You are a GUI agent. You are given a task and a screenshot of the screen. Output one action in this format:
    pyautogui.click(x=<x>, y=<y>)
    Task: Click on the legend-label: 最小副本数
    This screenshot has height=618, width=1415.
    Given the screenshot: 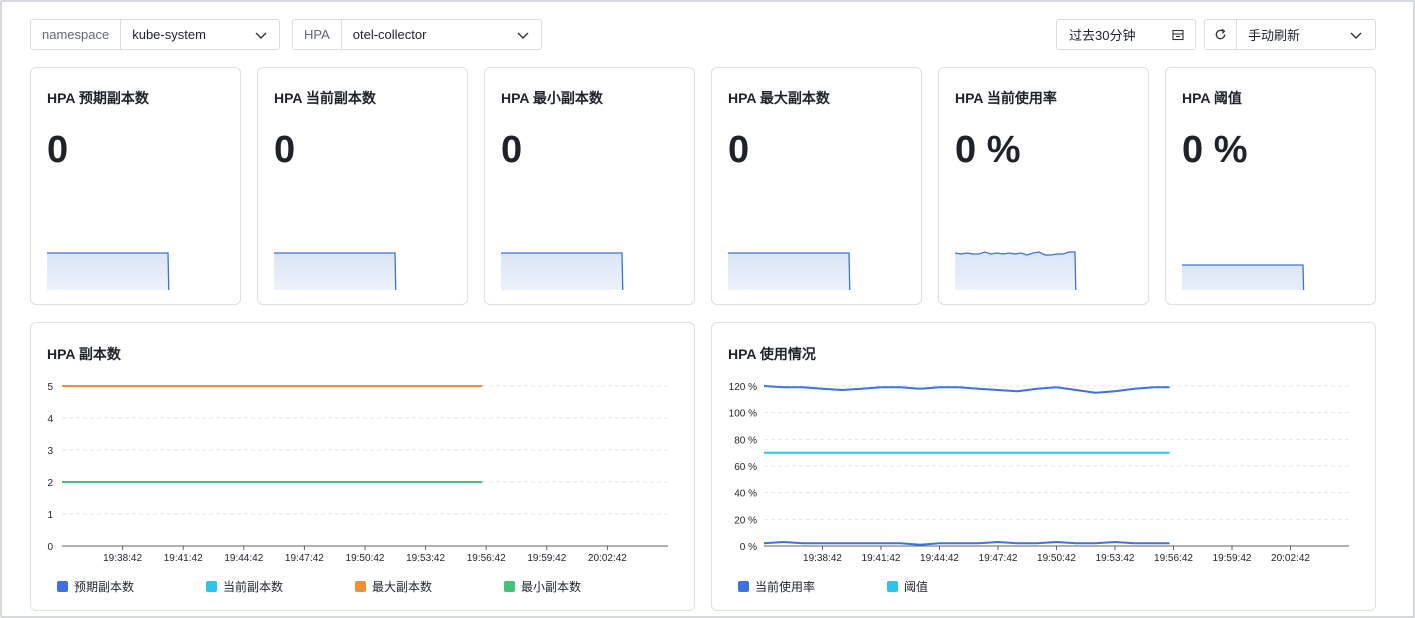 What is the action you would take?
    pyautogui.click(x=551, y=587)
    